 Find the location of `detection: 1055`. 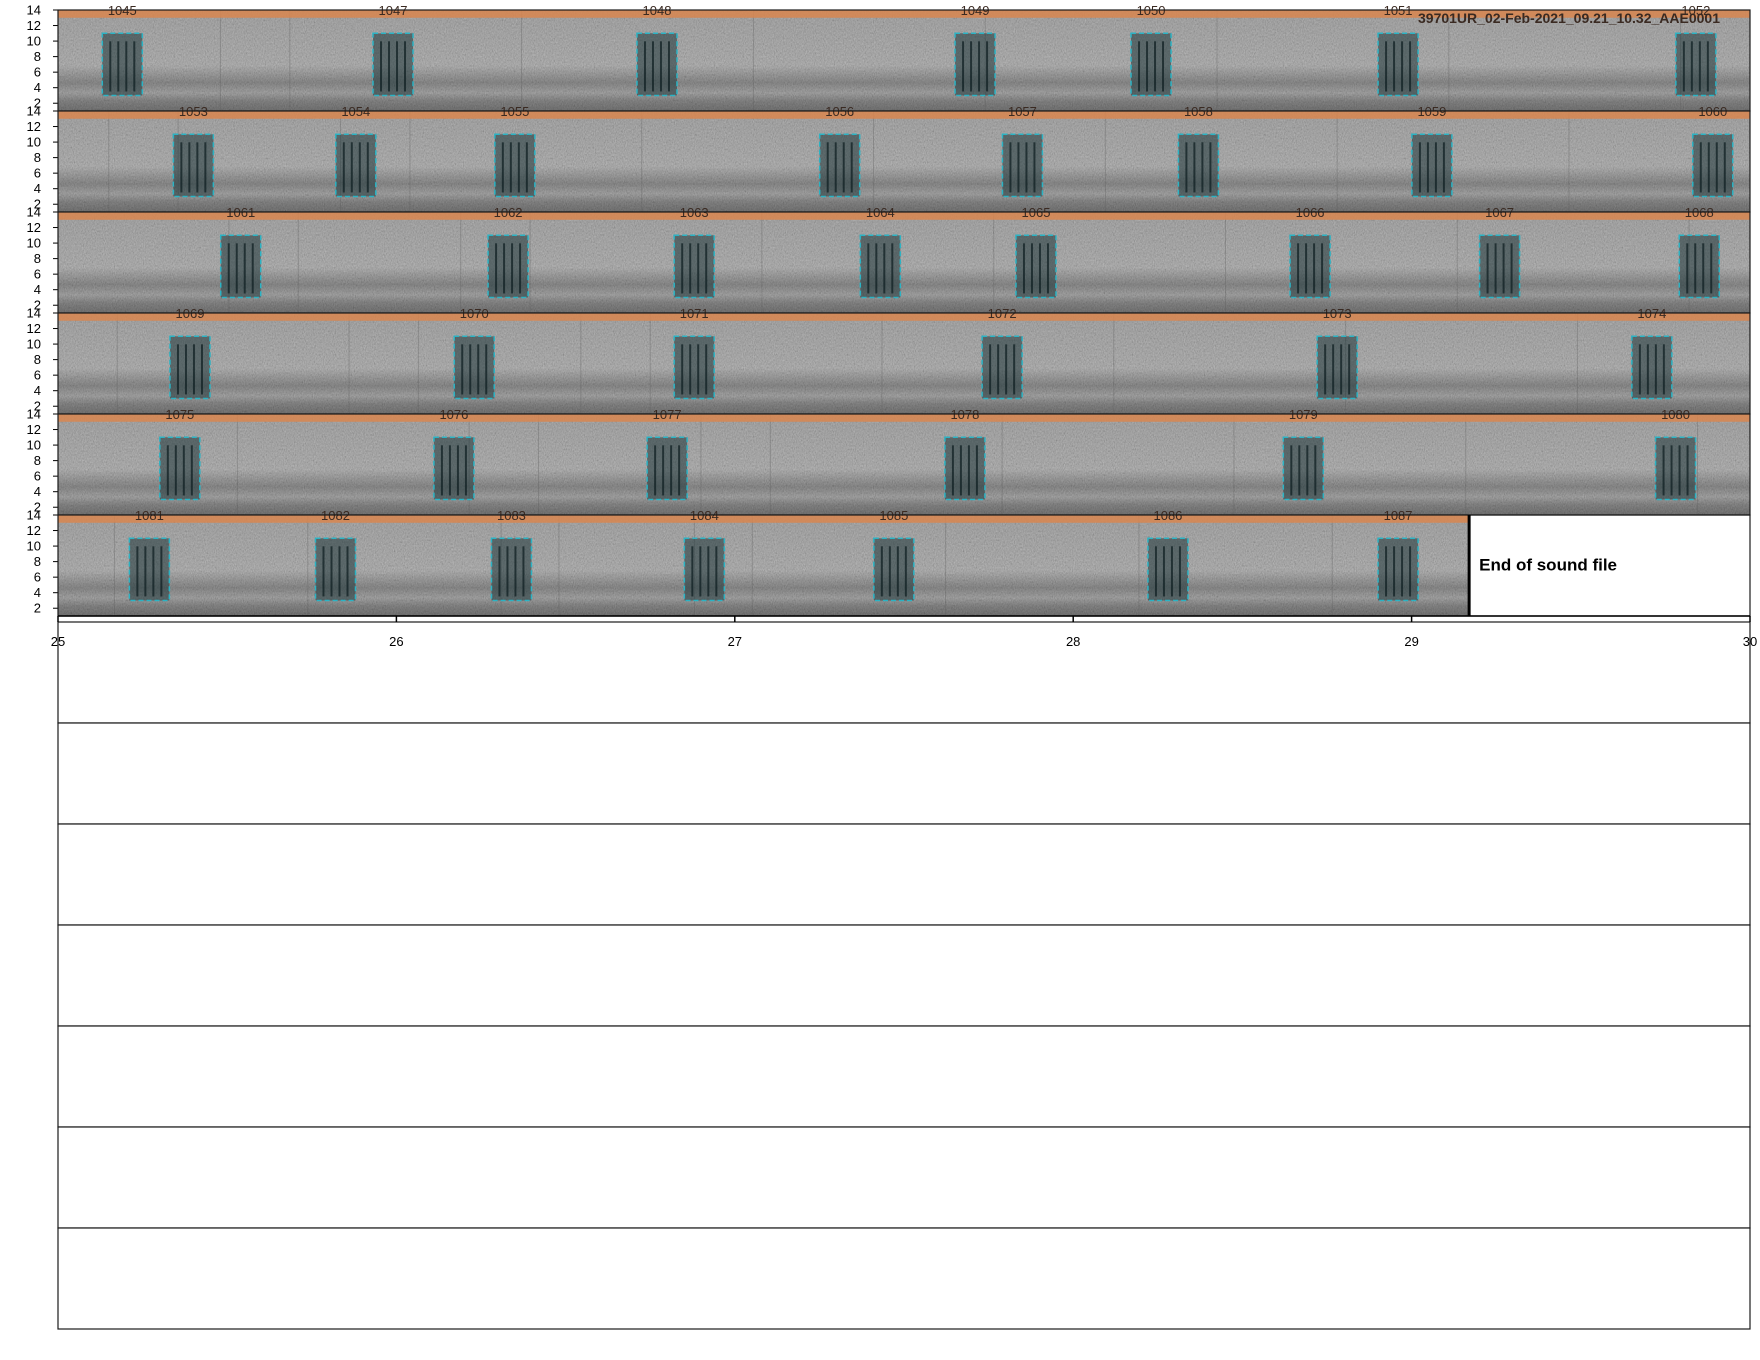

detection: 1055 is located at coordinates (515, 151).